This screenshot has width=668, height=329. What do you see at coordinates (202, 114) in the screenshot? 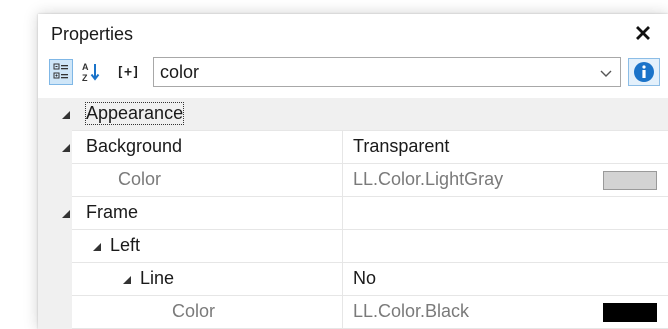
I see `name-cell: Appearance` at bounding box center [202, 114].